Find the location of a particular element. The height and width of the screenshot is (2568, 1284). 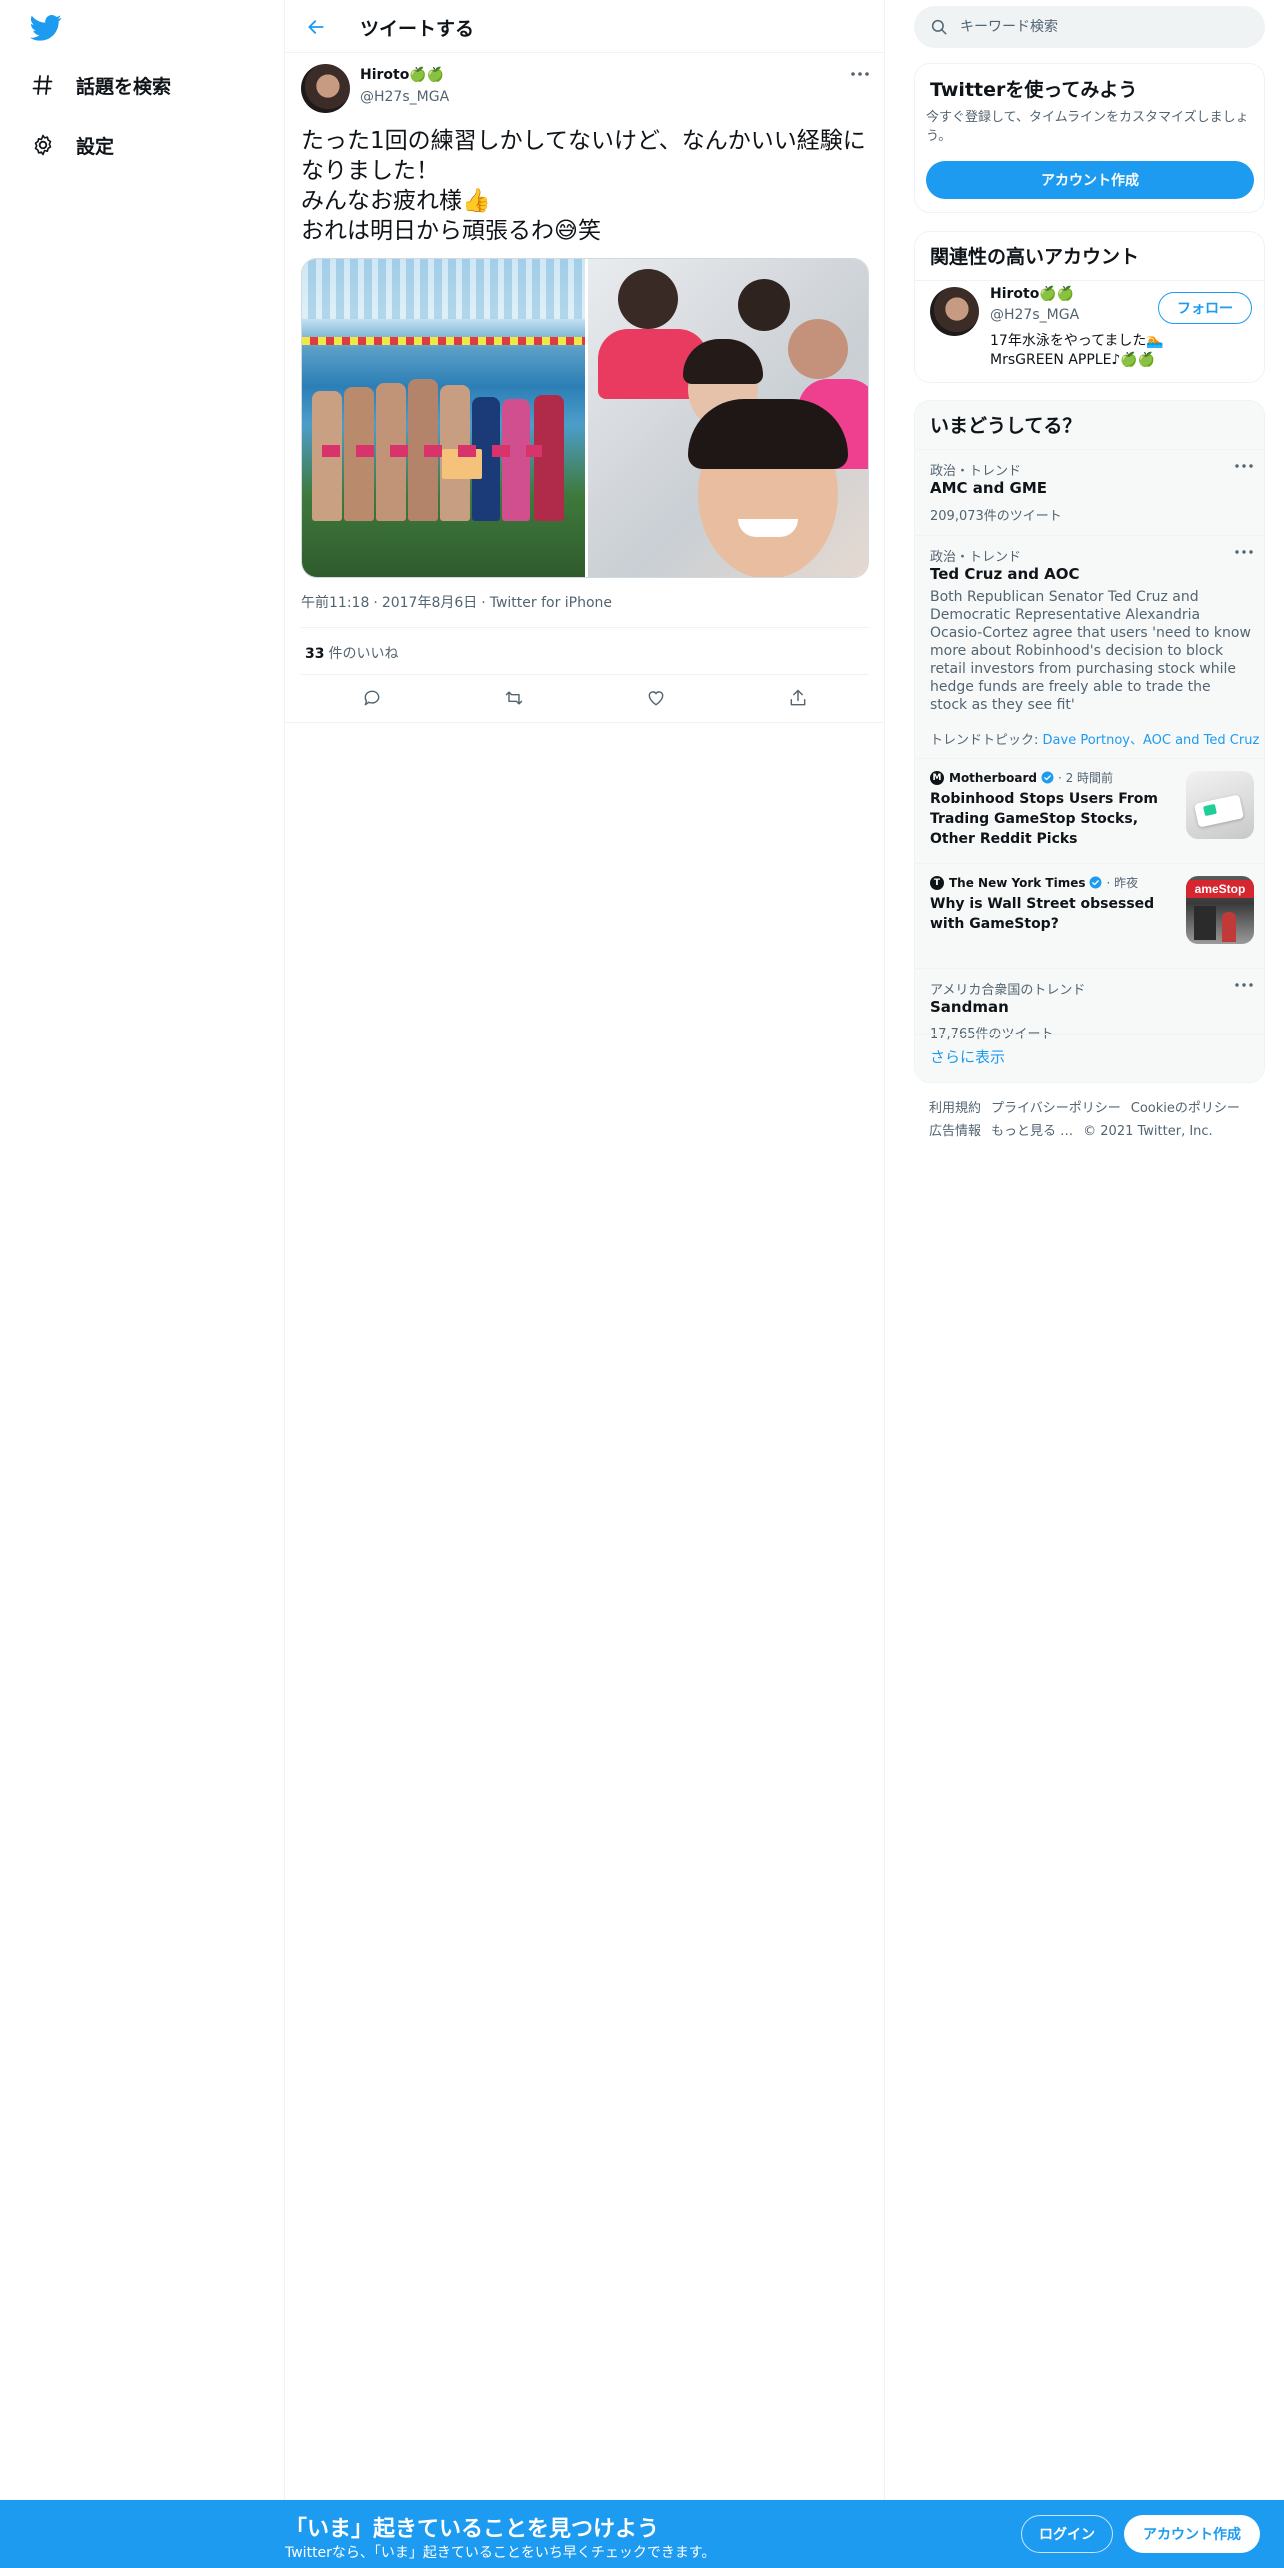

related-accounts-title: 関連性の高いアカウント is located at coordinates (1035, 257).